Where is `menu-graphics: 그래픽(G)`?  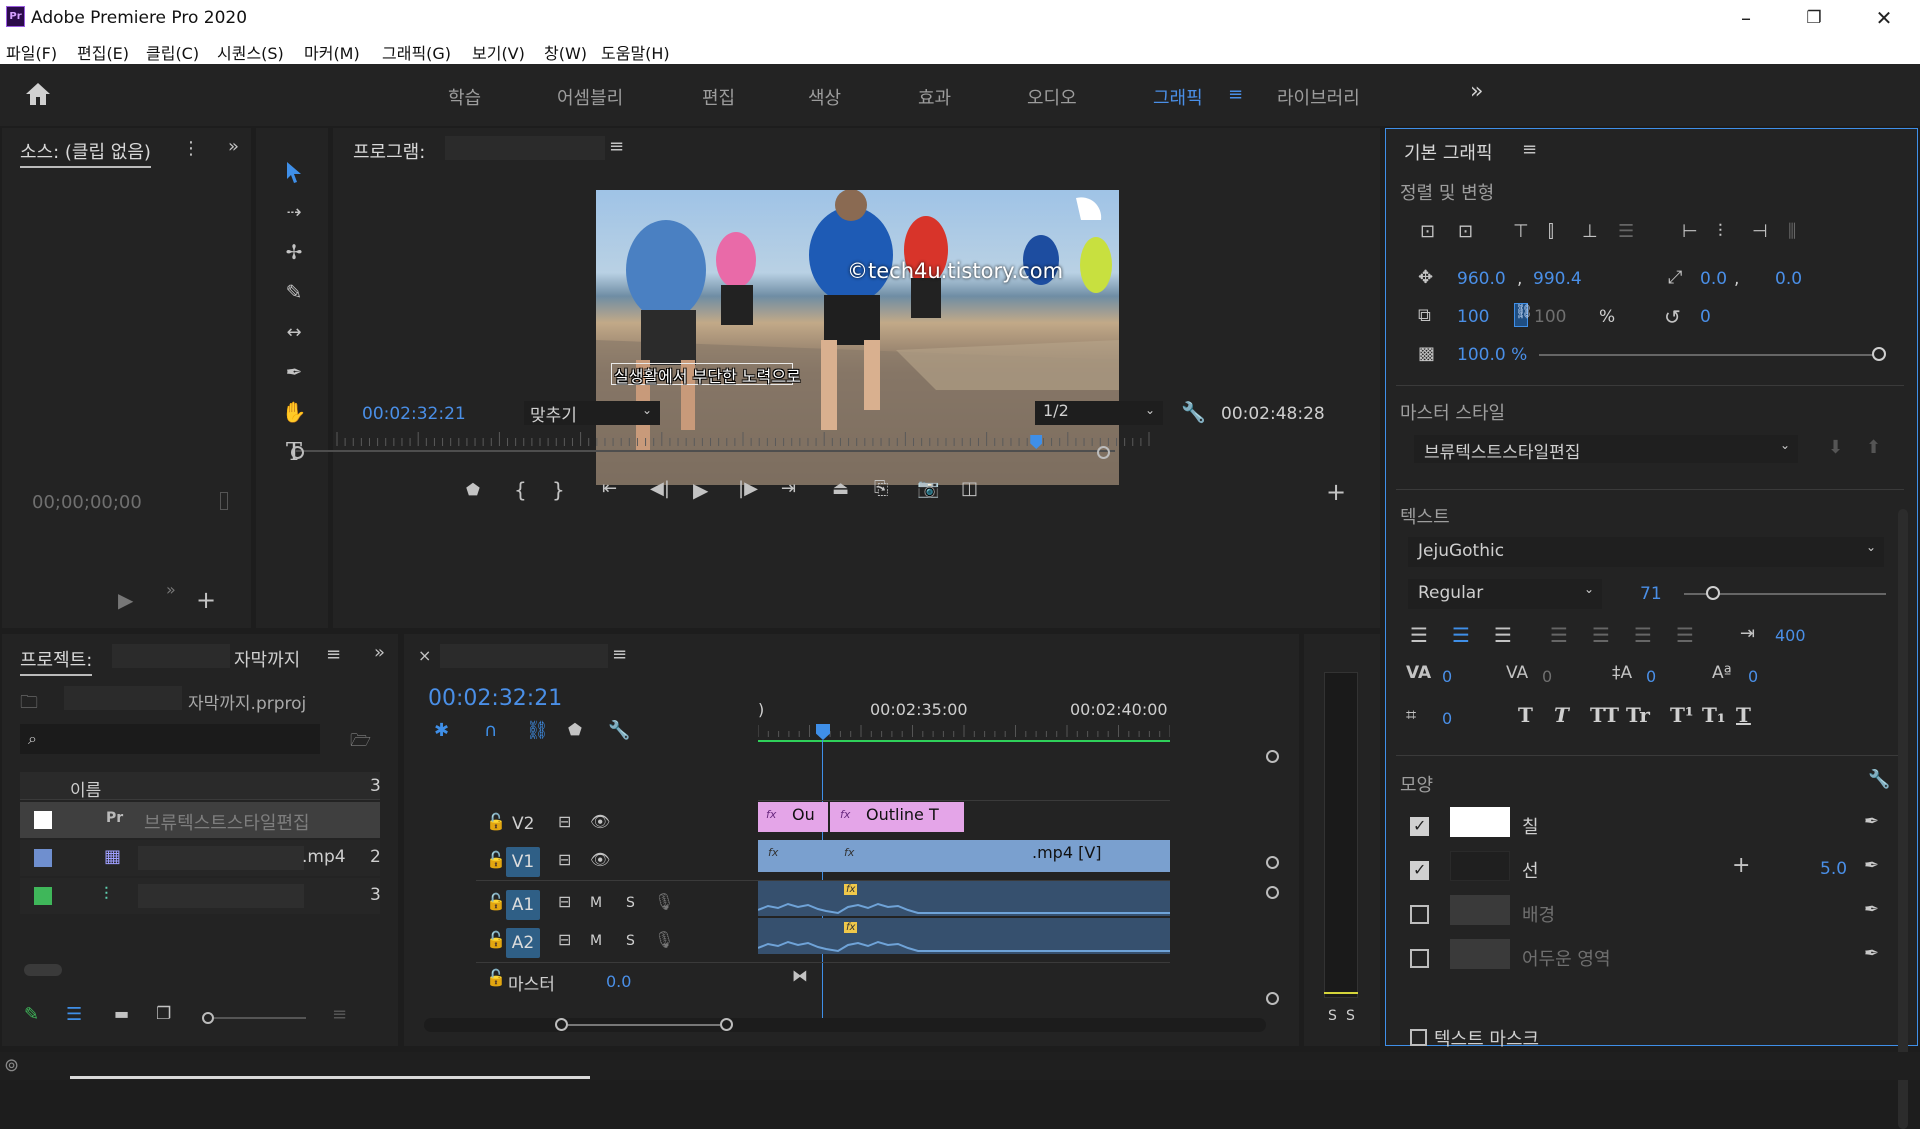
menu-graphics: 그래픽(G) is located at coordinates (416, 52).